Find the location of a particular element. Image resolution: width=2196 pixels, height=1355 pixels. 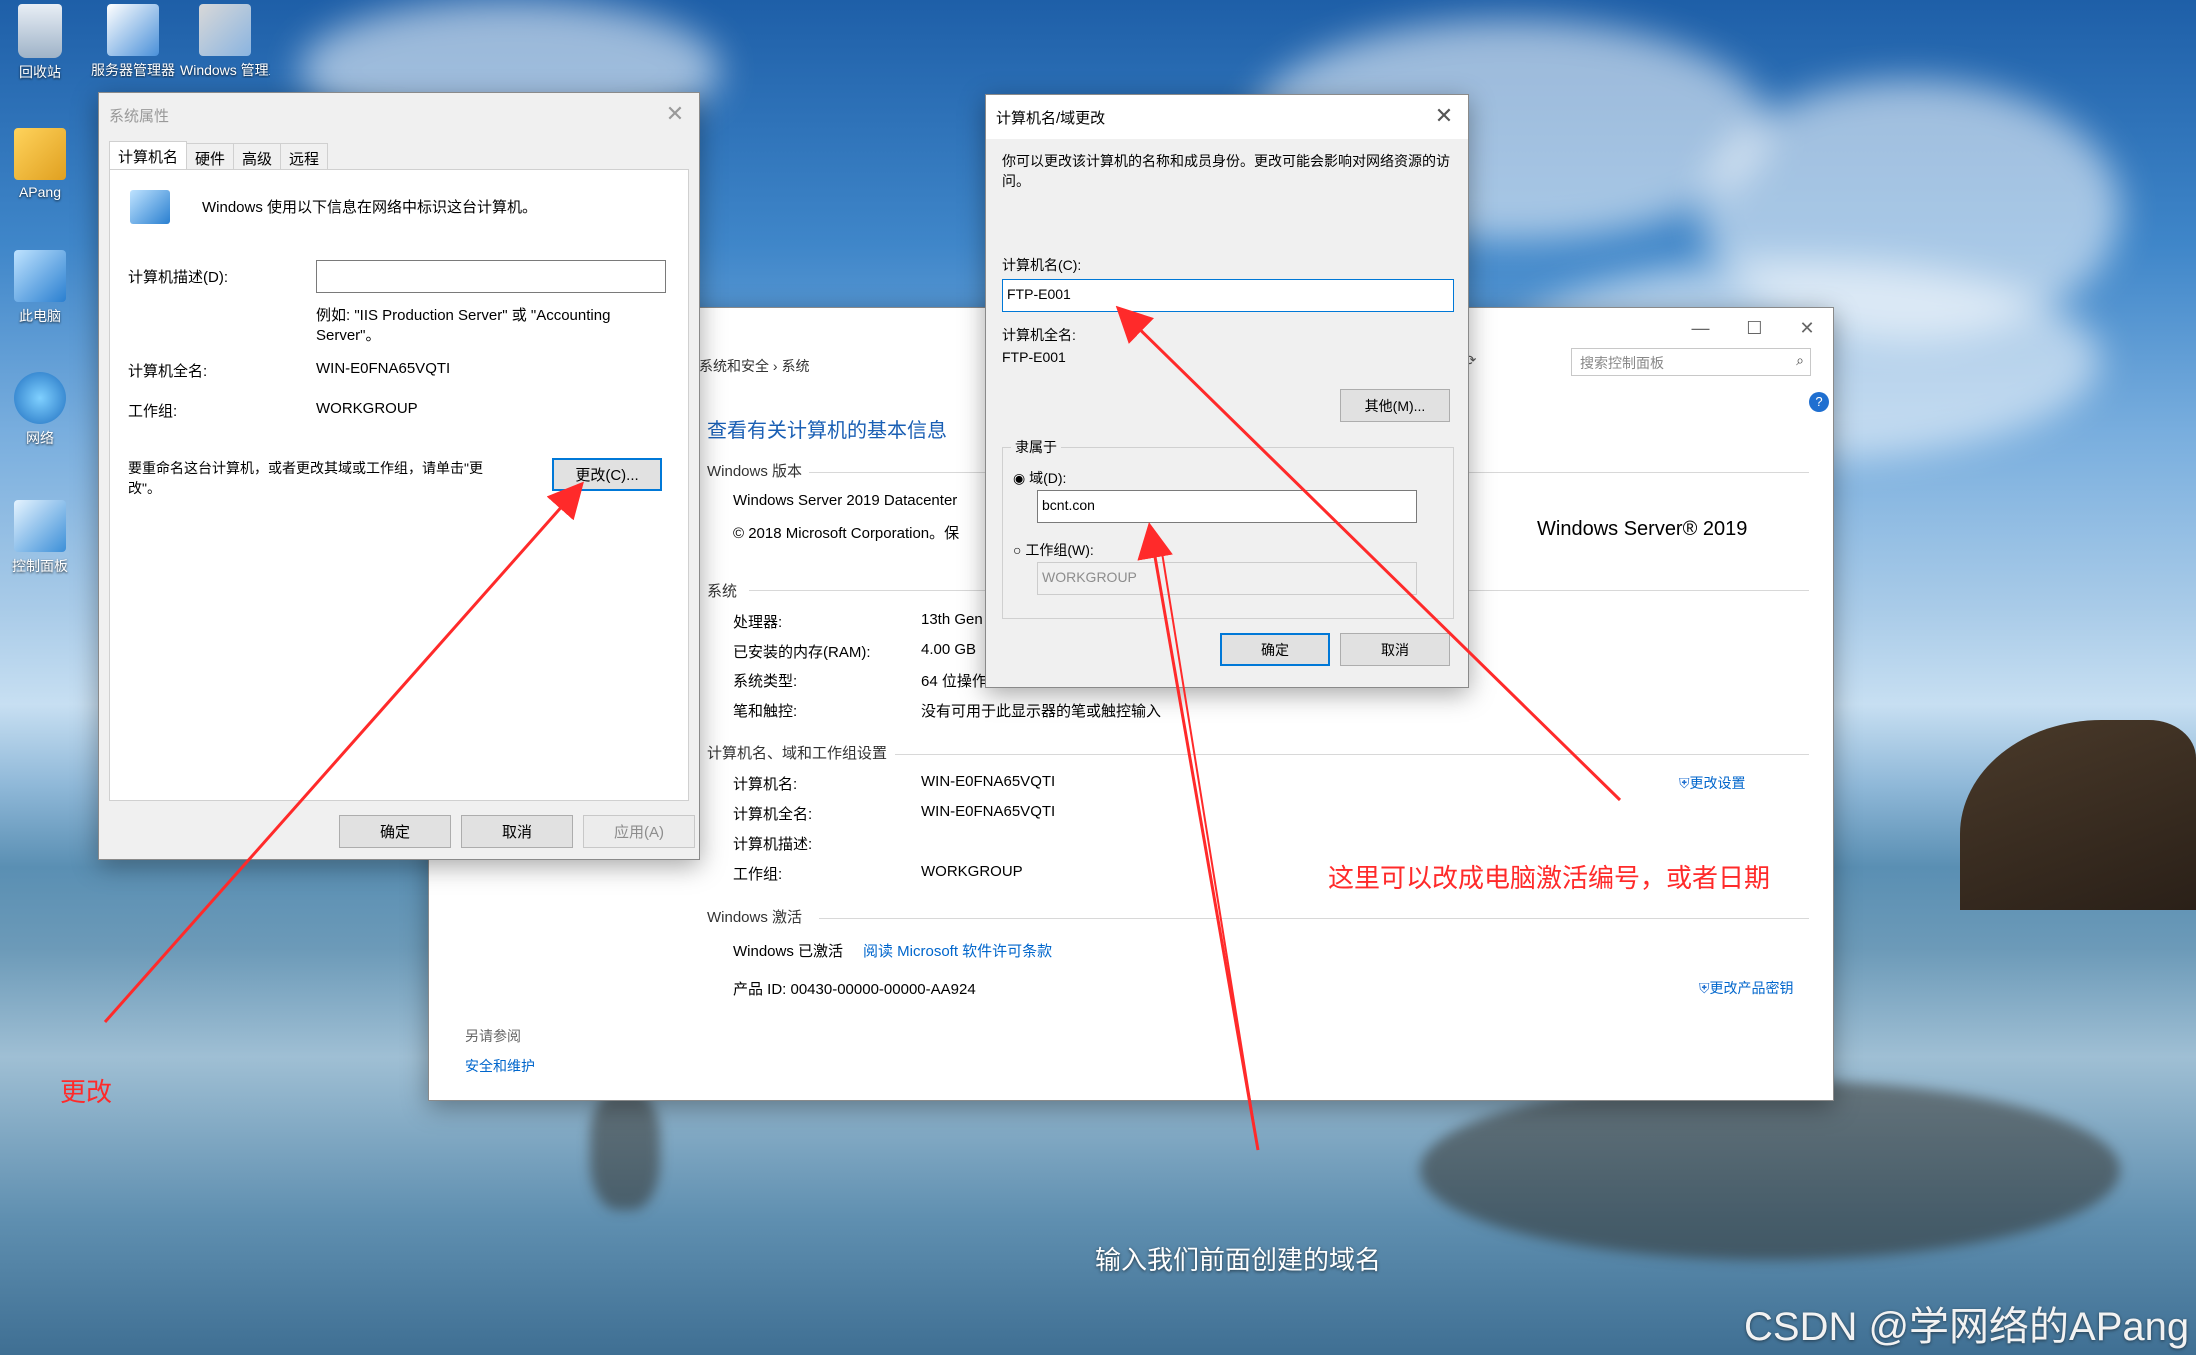

member-of-label: 隶属于 is located at coordinates (1036, 447).